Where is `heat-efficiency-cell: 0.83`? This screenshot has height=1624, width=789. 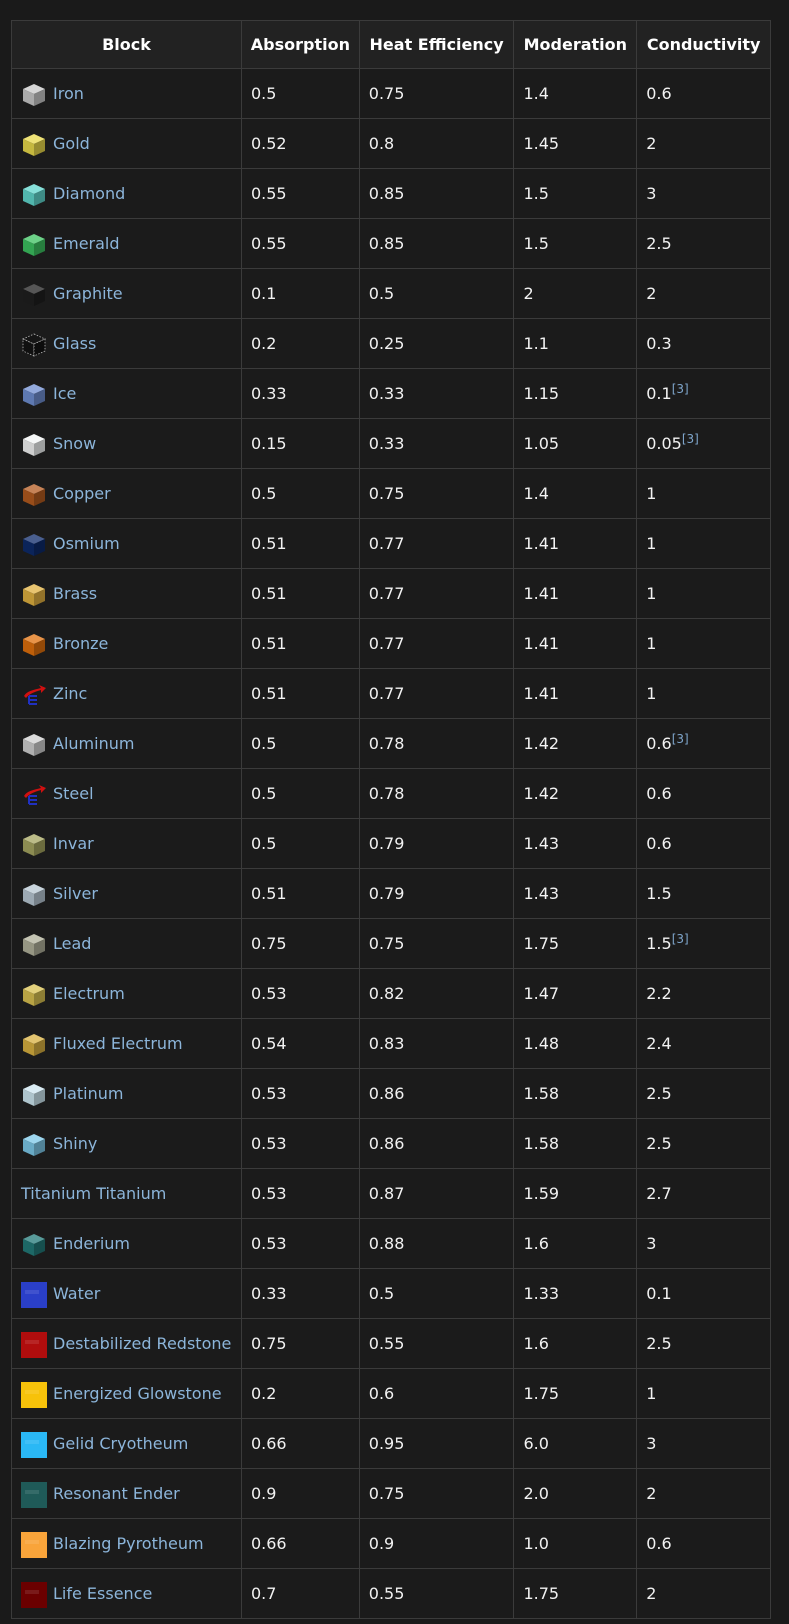 heat-efficiency-cell: 0.83 is located at coordinates (436, 1043).